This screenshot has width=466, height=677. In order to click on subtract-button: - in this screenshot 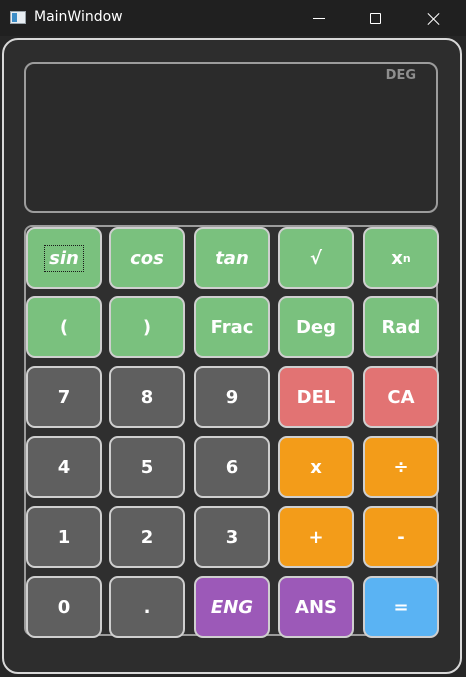, I will do `click(401, 537)`.